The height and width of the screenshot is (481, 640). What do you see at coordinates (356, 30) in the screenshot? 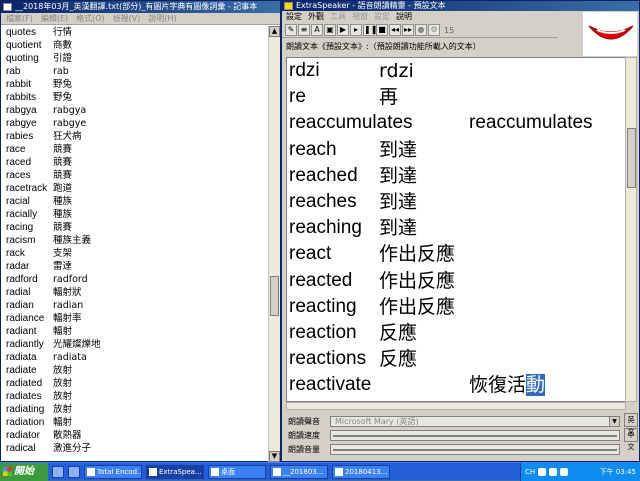
I see `play-next-icon: ▸` at bounding box center [356, 30].